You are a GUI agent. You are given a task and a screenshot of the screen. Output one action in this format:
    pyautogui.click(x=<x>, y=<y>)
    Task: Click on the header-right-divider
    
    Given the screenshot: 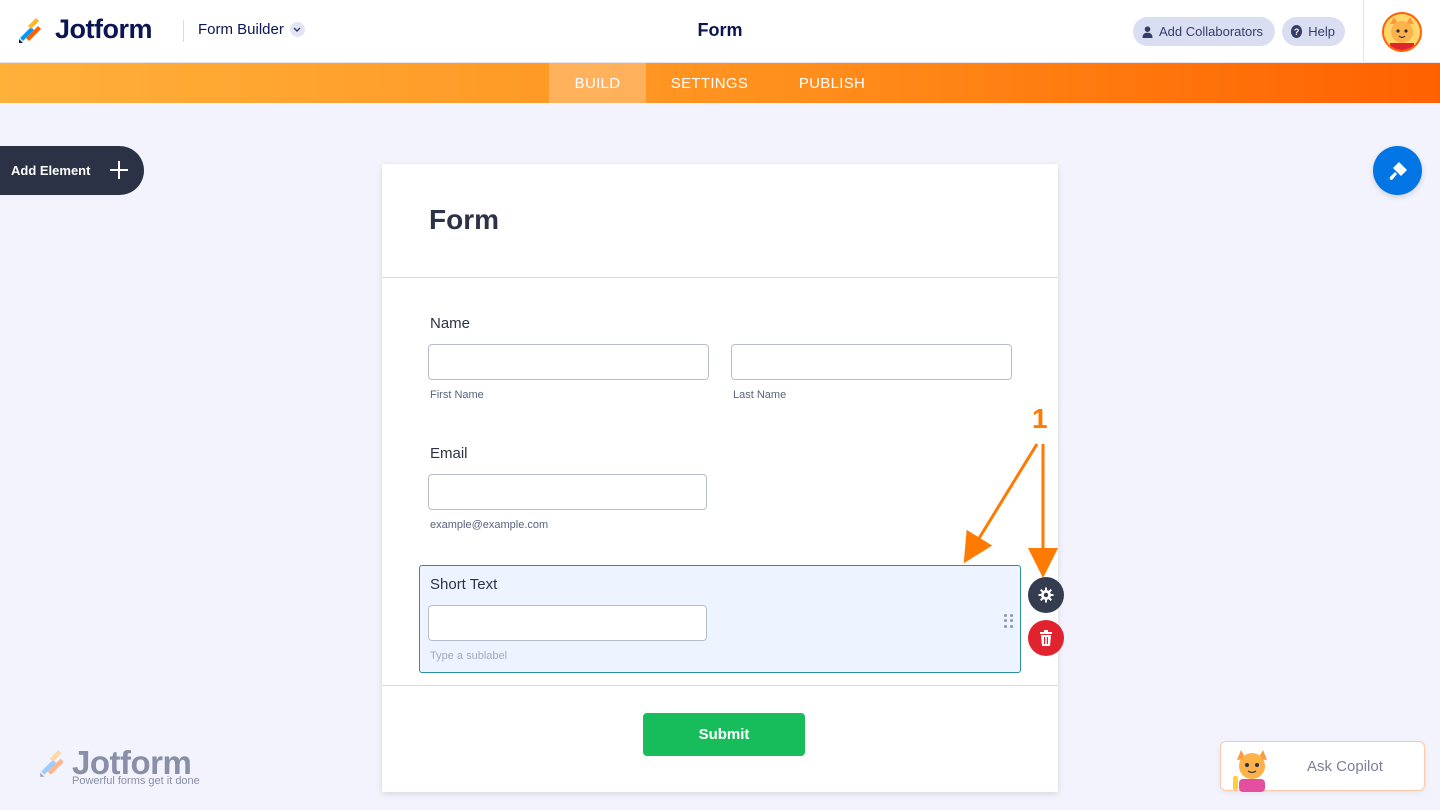 What is the action you would take?
    pyautogui.click(x=1363, y=31)
    